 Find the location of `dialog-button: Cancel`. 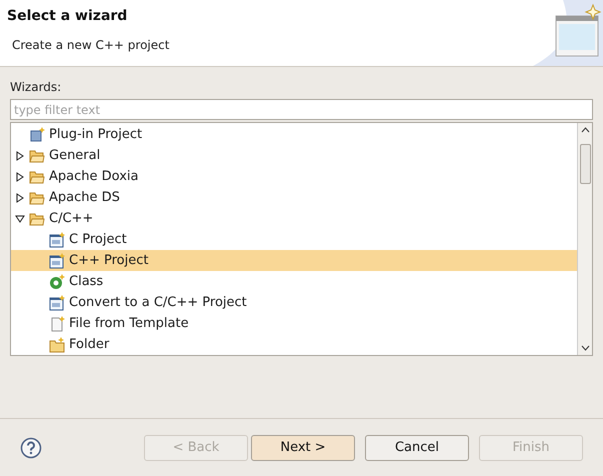

dialog-button: Cancel is located at coordinates (417, 447).